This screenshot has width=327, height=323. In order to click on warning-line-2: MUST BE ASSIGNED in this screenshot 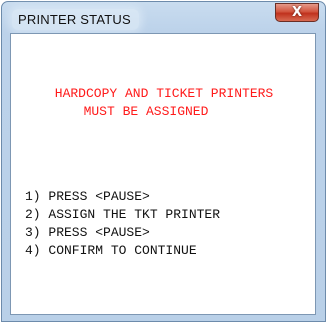, I will do `click(146, 111)`.